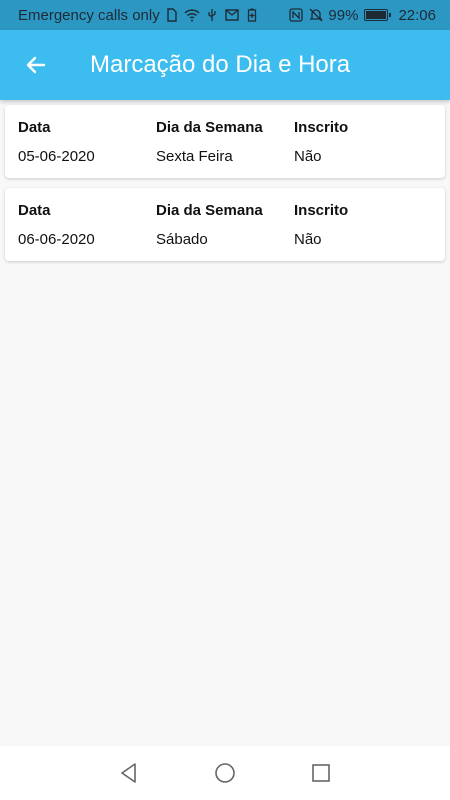 The image size is (450, 800). Describe the element at coordinates (89, 15) in the screenshot. I see `carrier-text: Emergency calls only` at that location.